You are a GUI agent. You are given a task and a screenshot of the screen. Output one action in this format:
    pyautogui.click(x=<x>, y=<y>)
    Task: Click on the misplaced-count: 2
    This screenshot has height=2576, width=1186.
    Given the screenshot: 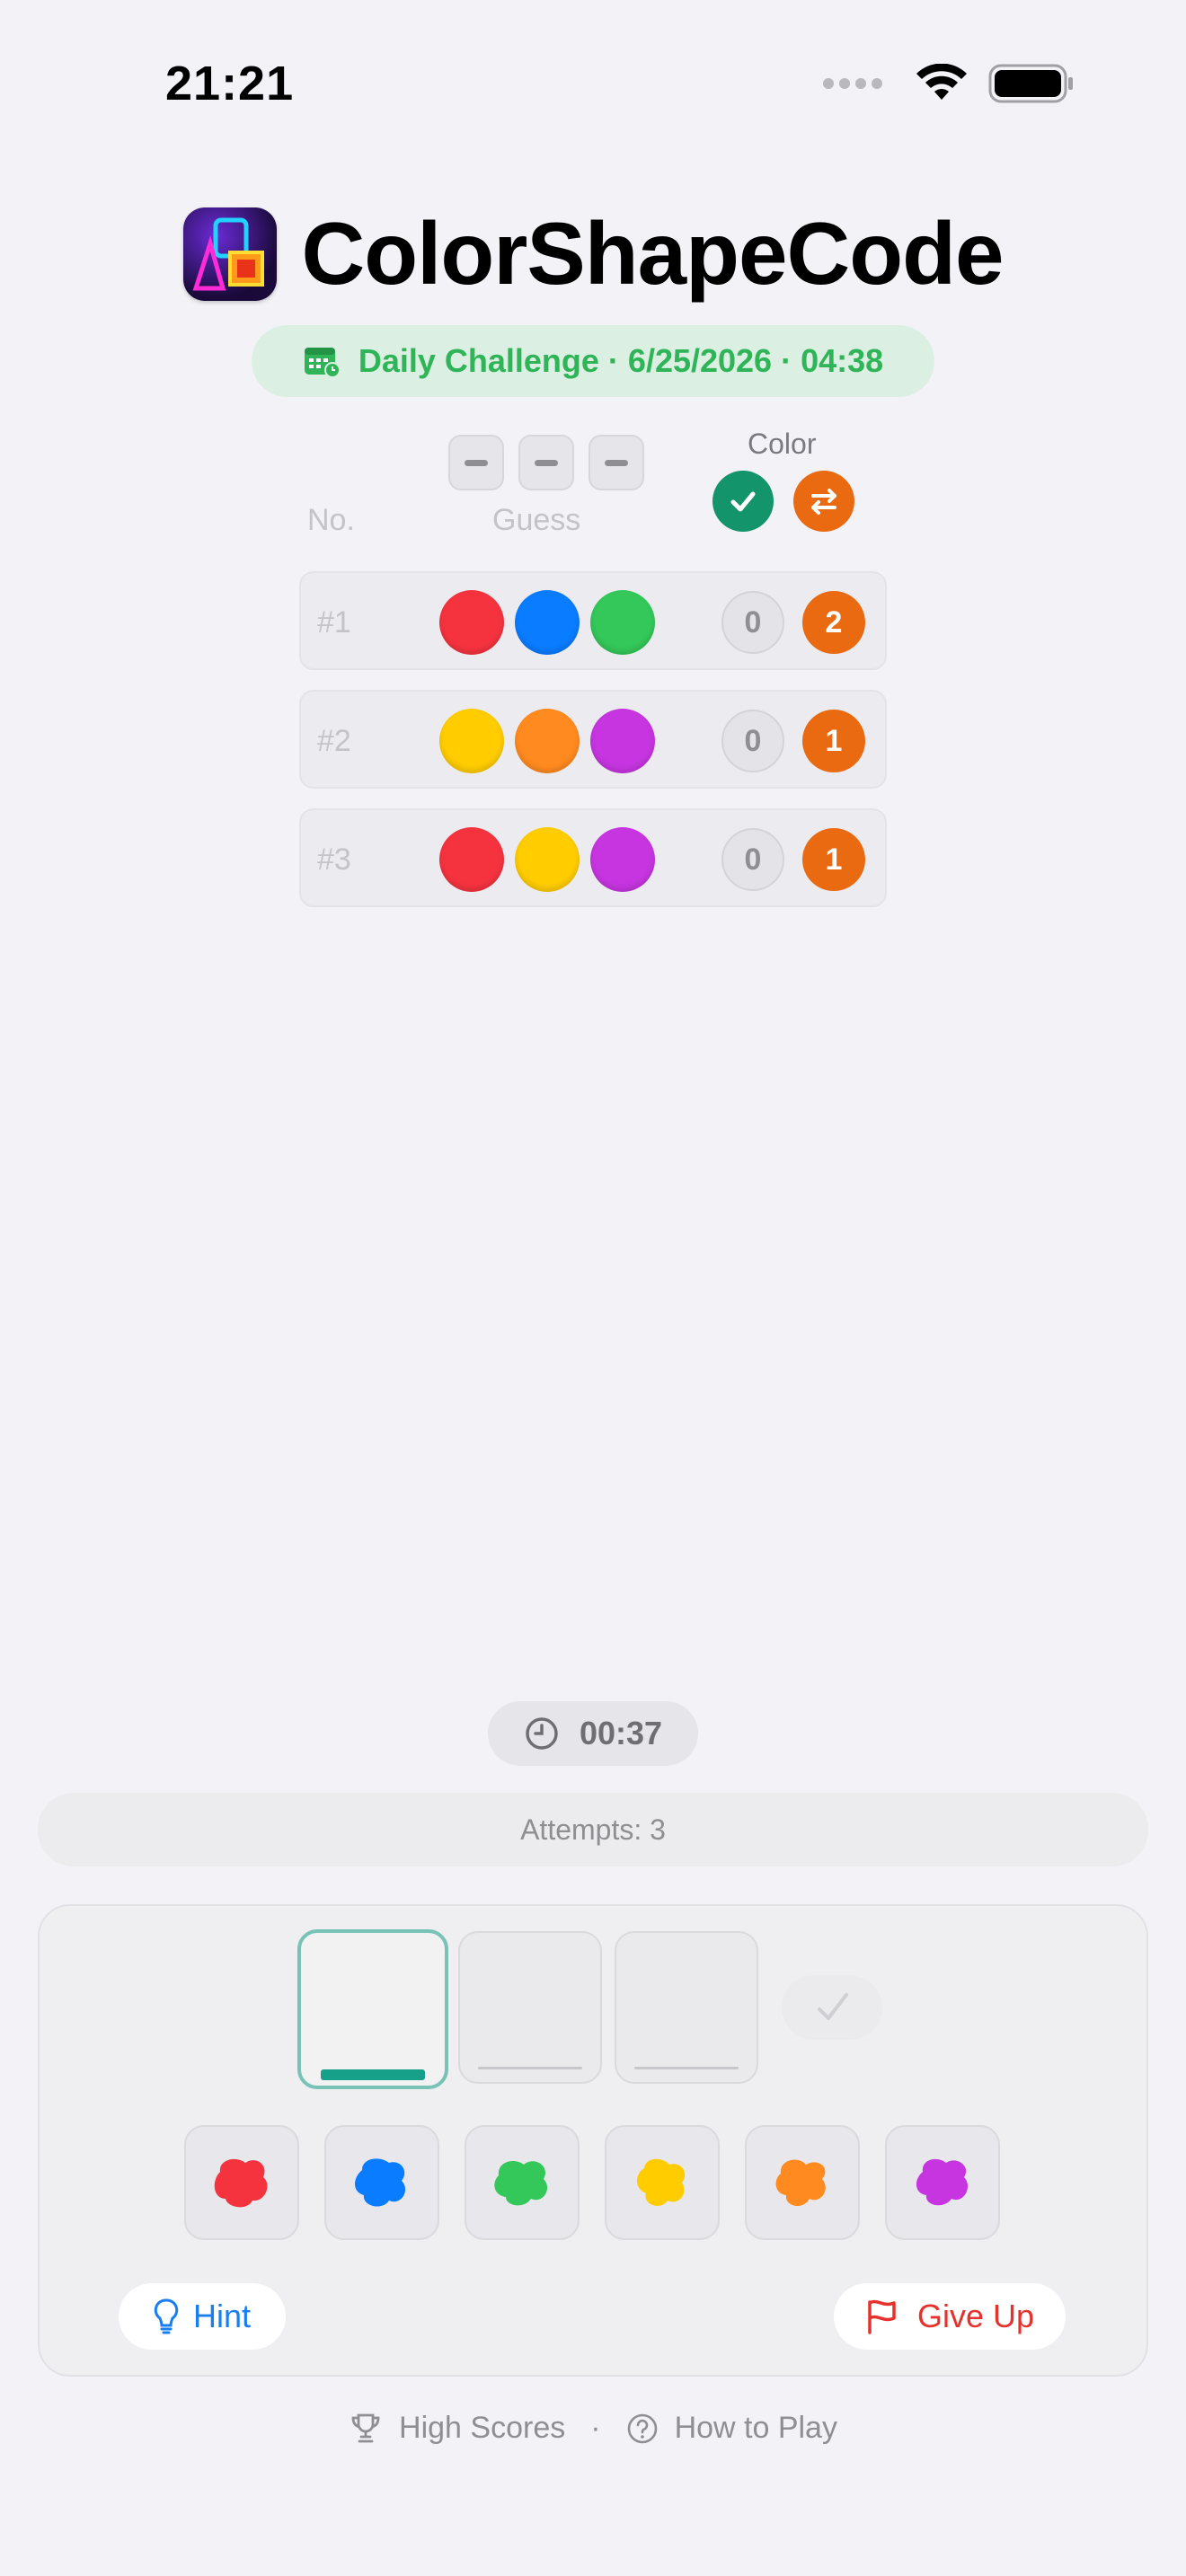 What is the action you would take?
    pyautogui.click(x=833, y=622)
    